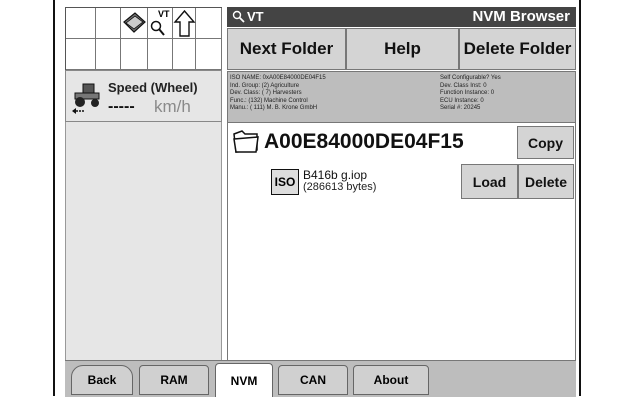 This screenshot has height=397, width=635. Describe the element at coordinates (401, 17) in the screenshot. I see `title-bar: VT NVM Browser` at that location.